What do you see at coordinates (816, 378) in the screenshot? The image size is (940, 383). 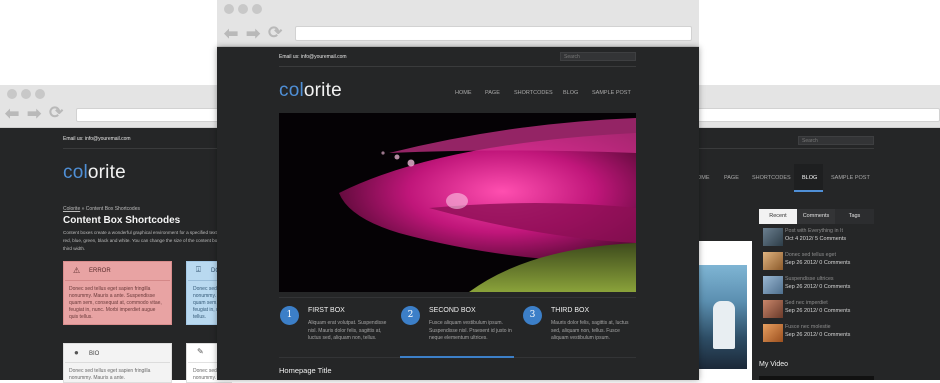 I see `video-player` at bounding box center [816, 378].